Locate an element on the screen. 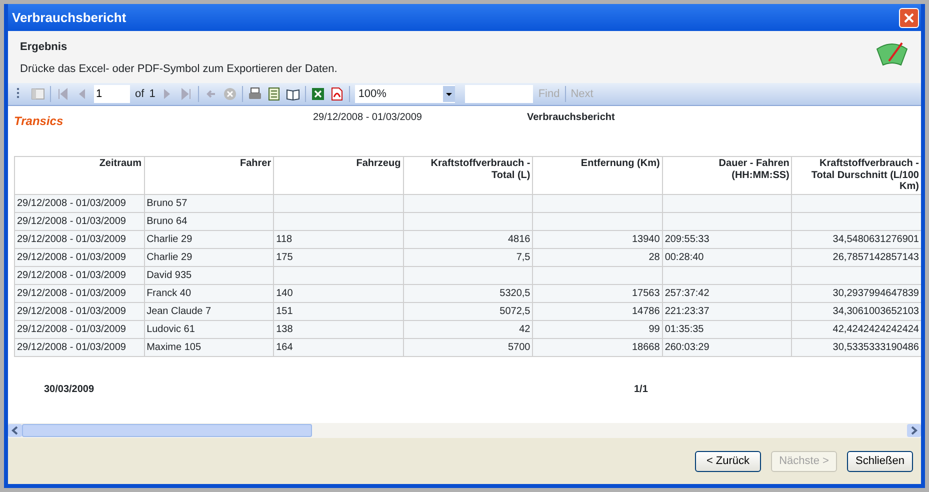 The height and width of the screenshot is (492, 929). table-cell: 5072,5 is located at coordinates (468, 311).